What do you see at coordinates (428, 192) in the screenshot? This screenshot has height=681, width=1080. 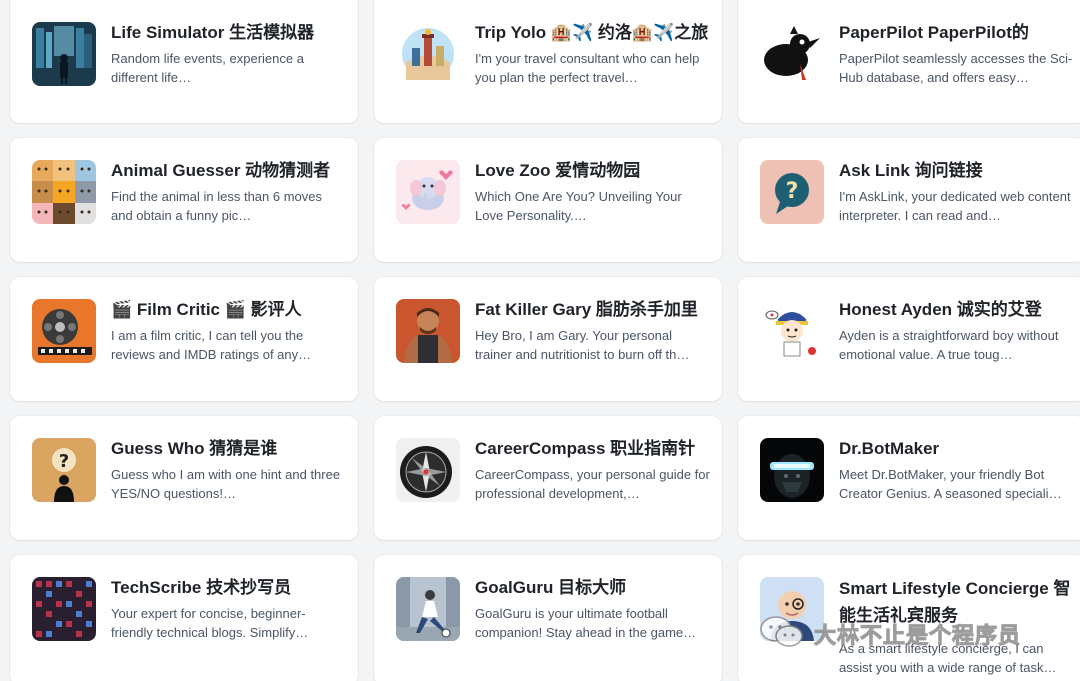 I see `pink-elephant-thumbnail` at bounding box center [428, 192].